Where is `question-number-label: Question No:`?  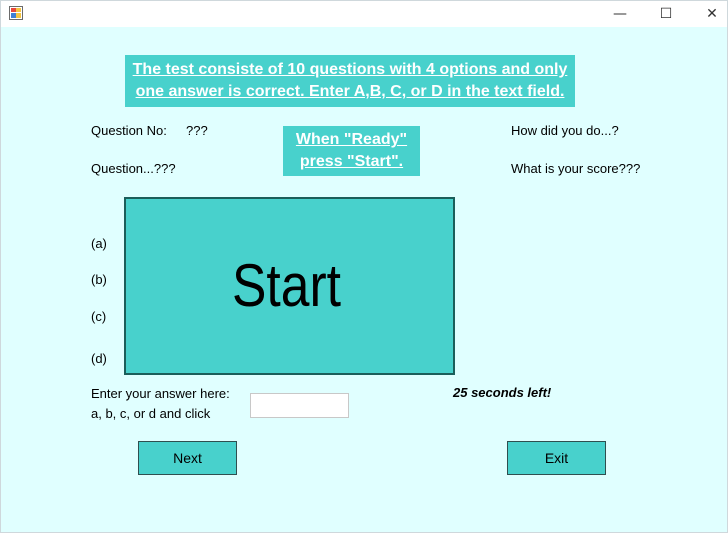 question-number-label: Question No: is located at coordinates (129, 130).